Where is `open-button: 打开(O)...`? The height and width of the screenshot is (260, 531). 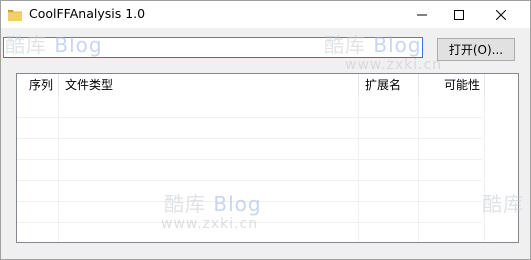
open-button: 打开(O)... is located at coordinates (476, 49).